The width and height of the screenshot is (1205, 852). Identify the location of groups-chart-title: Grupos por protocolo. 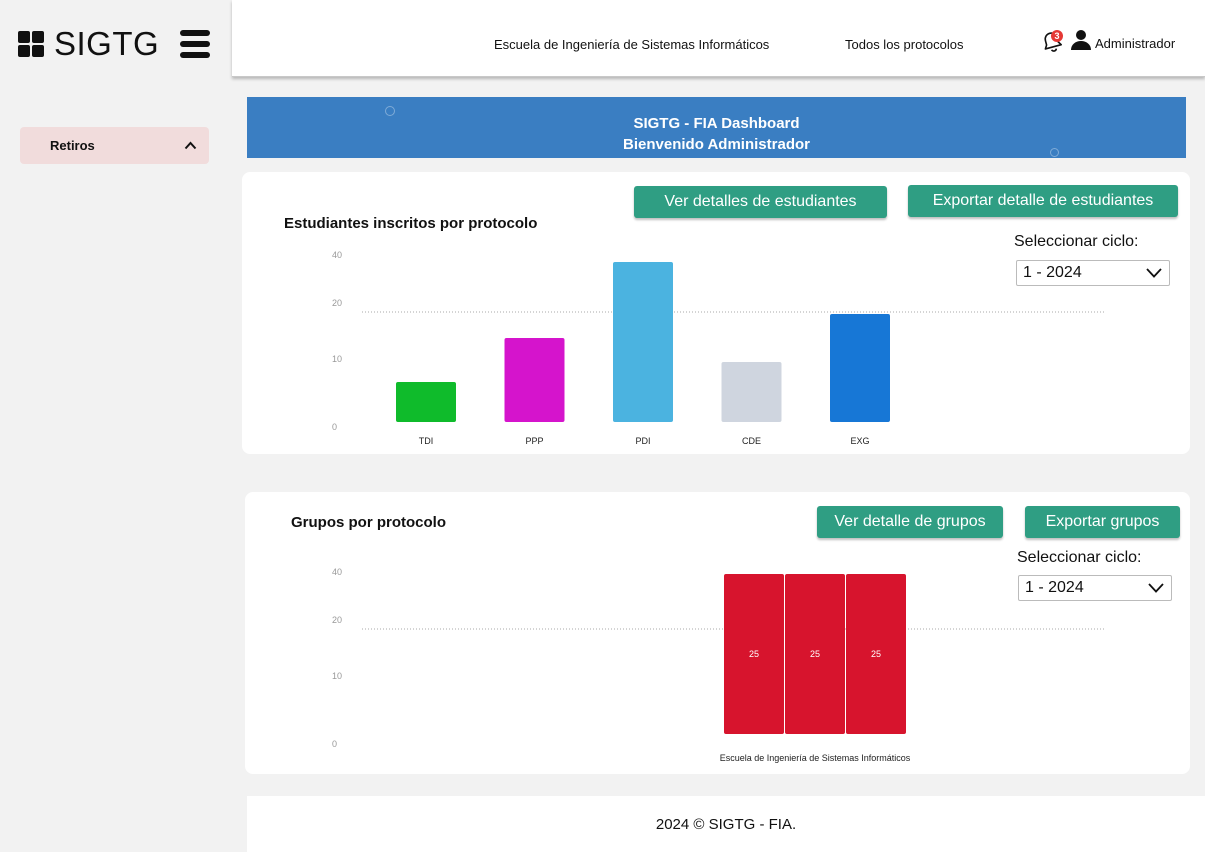
(368, 522).